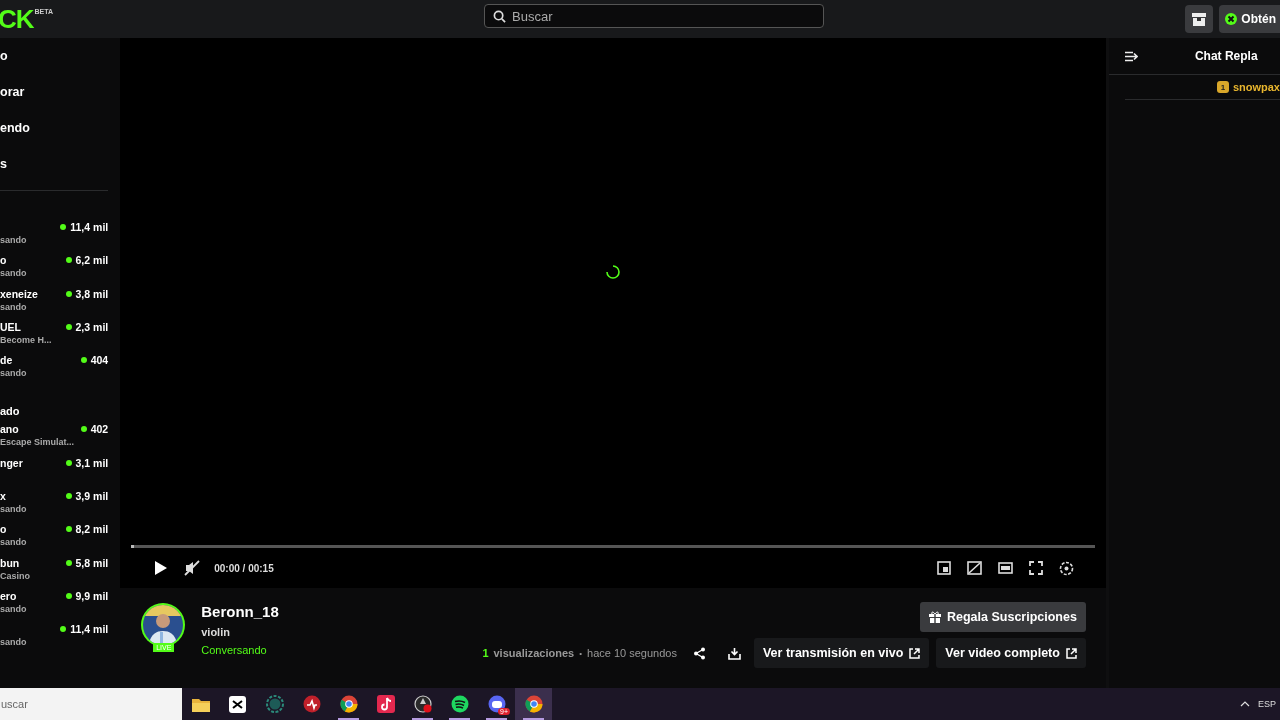 This screenshot has width=1280, height=720. Describe the element at coordinates (1003, 617) in the screenshot. I see `gift-subs-button: Regala Suscripciones` at that location.